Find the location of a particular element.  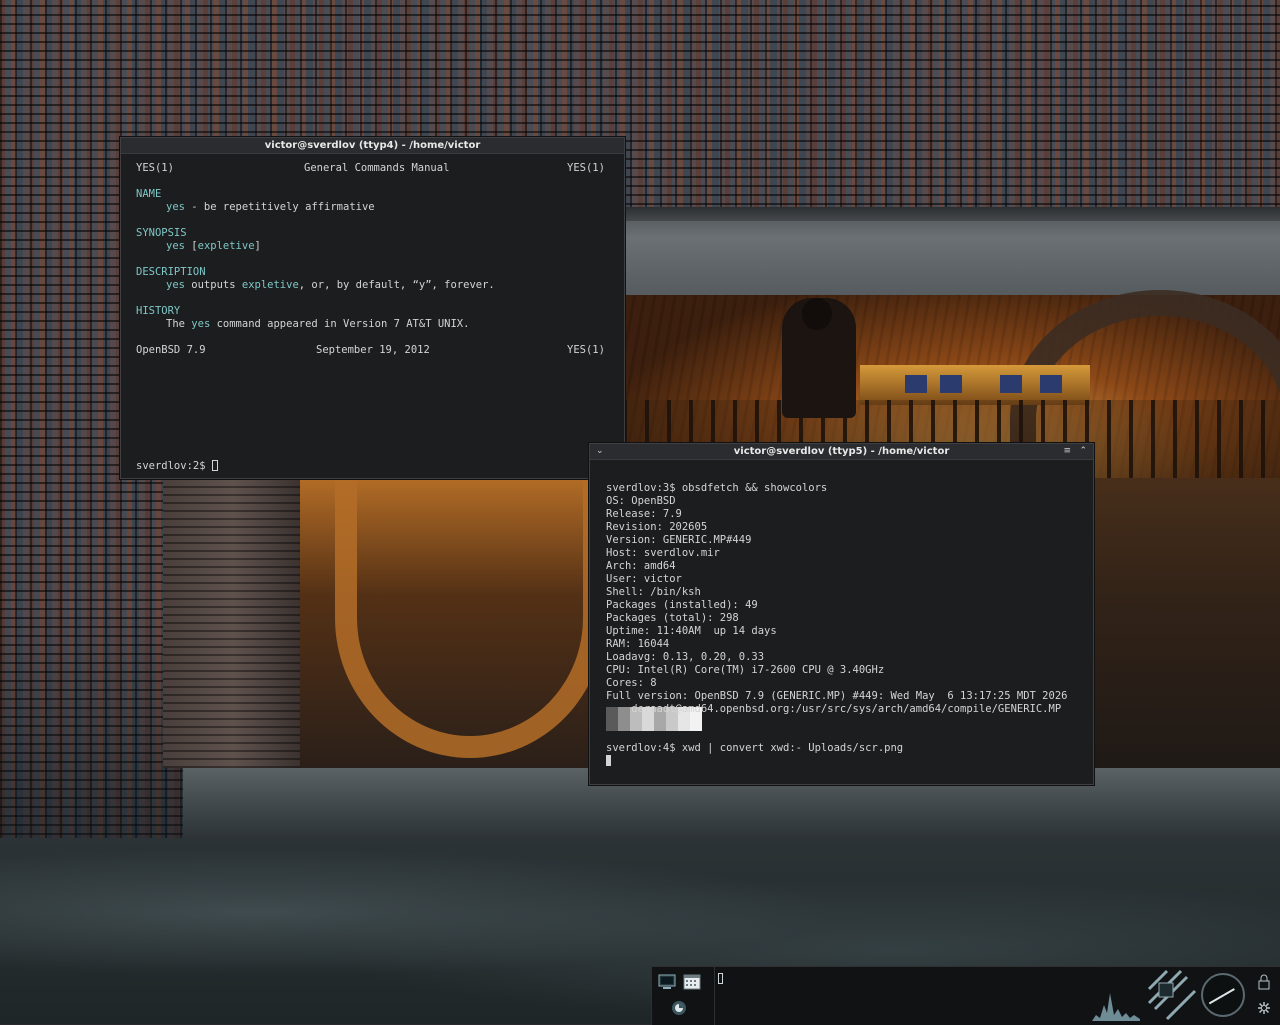

fetch-output-line: Uptime: 11:40AM up 14 days is located at coordinates (691, 631).